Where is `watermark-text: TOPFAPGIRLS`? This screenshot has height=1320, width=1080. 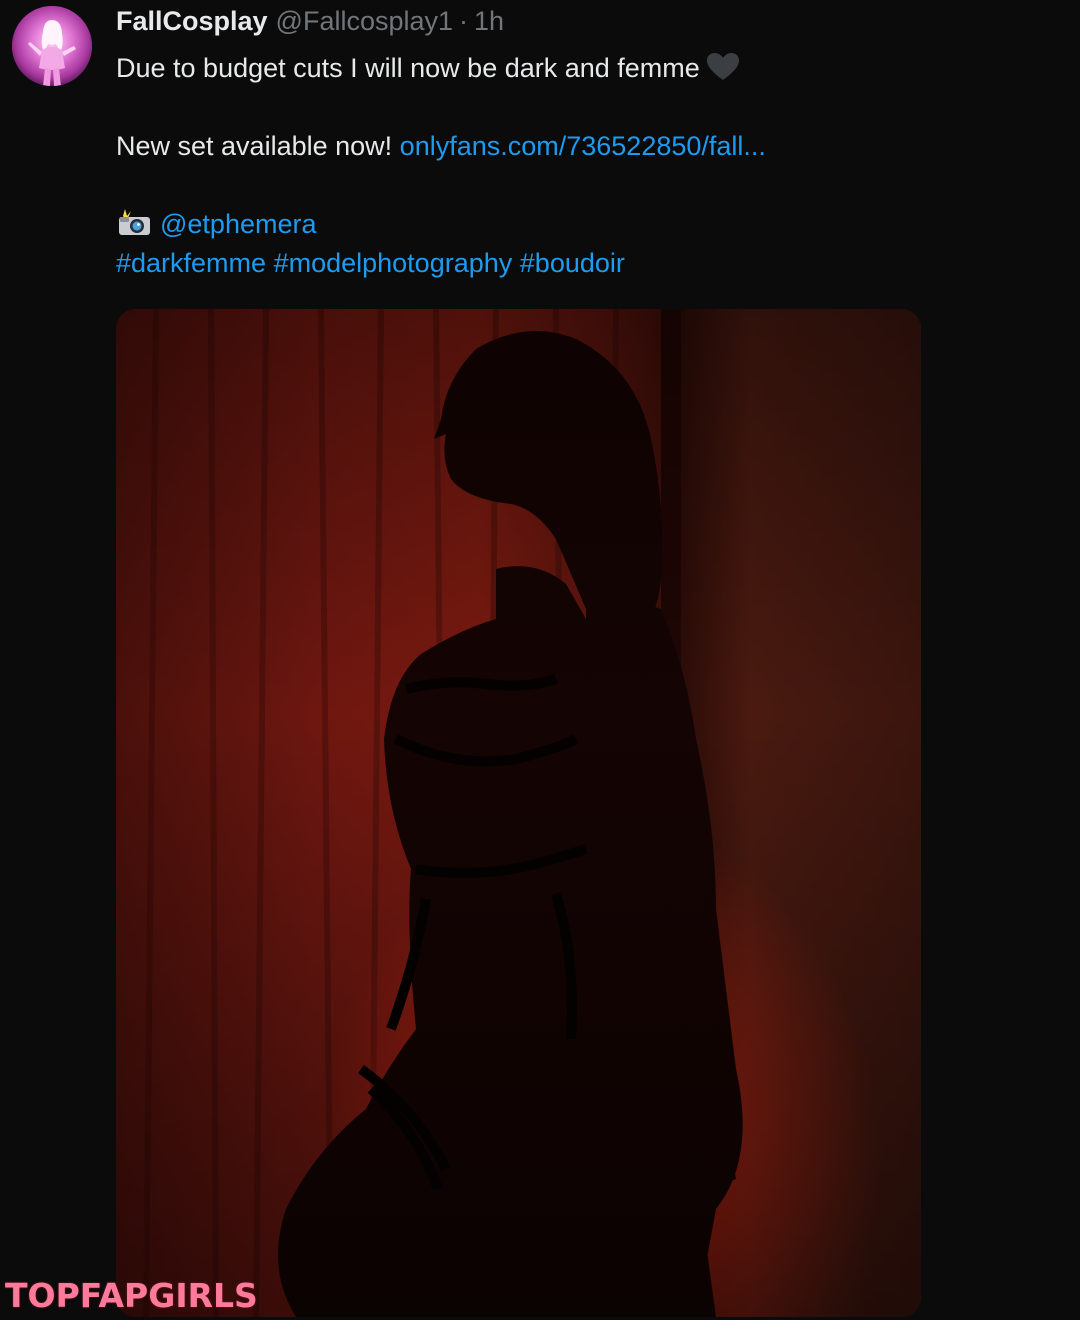 watermark-text: TOPFAPGIRLS is located at coordinates (131, 1295).